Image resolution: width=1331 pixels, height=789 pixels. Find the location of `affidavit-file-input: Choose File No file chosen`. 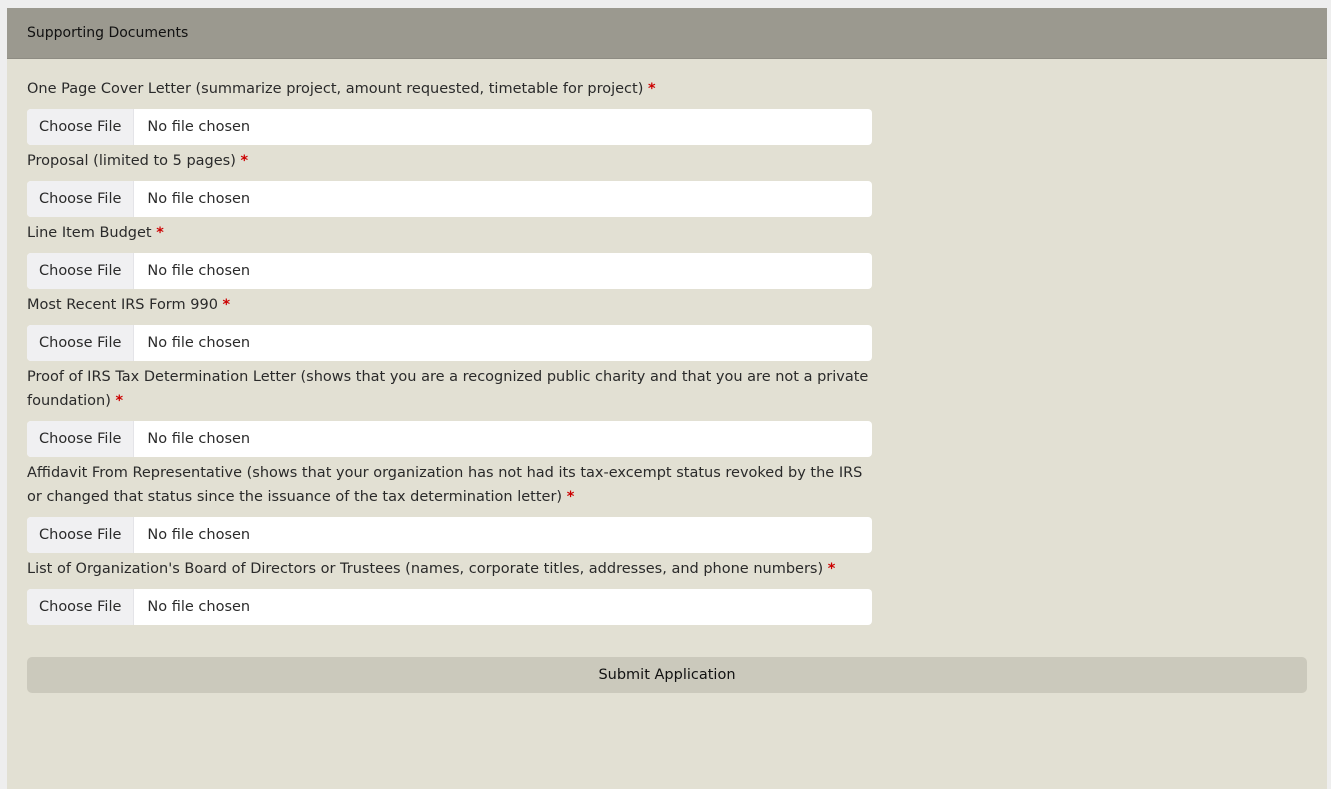

affidavit-file-input: Choose File No file chosen is located at coordinates (449, 535).